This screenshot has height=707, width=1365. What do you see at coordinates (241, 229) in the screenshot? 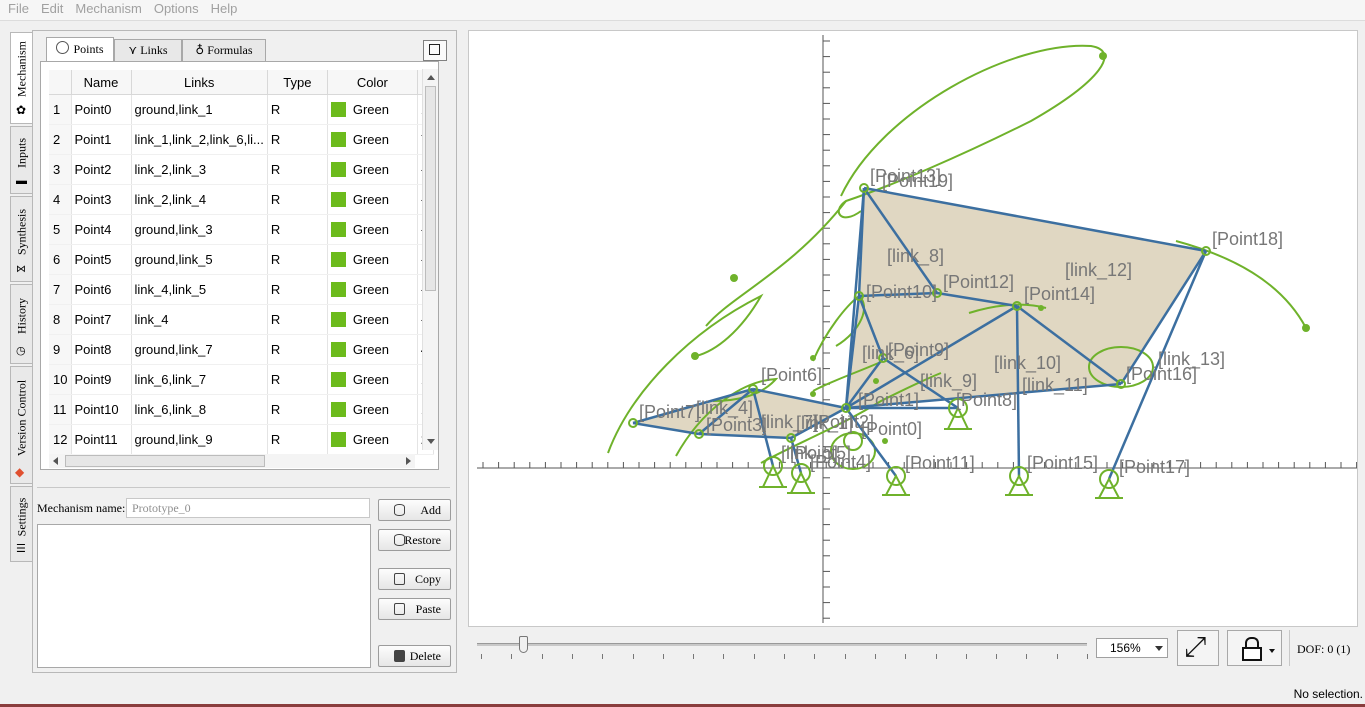
I see `table-row: 5Point4ground,link_3RGreen-(` at bounding box center [241, 229].